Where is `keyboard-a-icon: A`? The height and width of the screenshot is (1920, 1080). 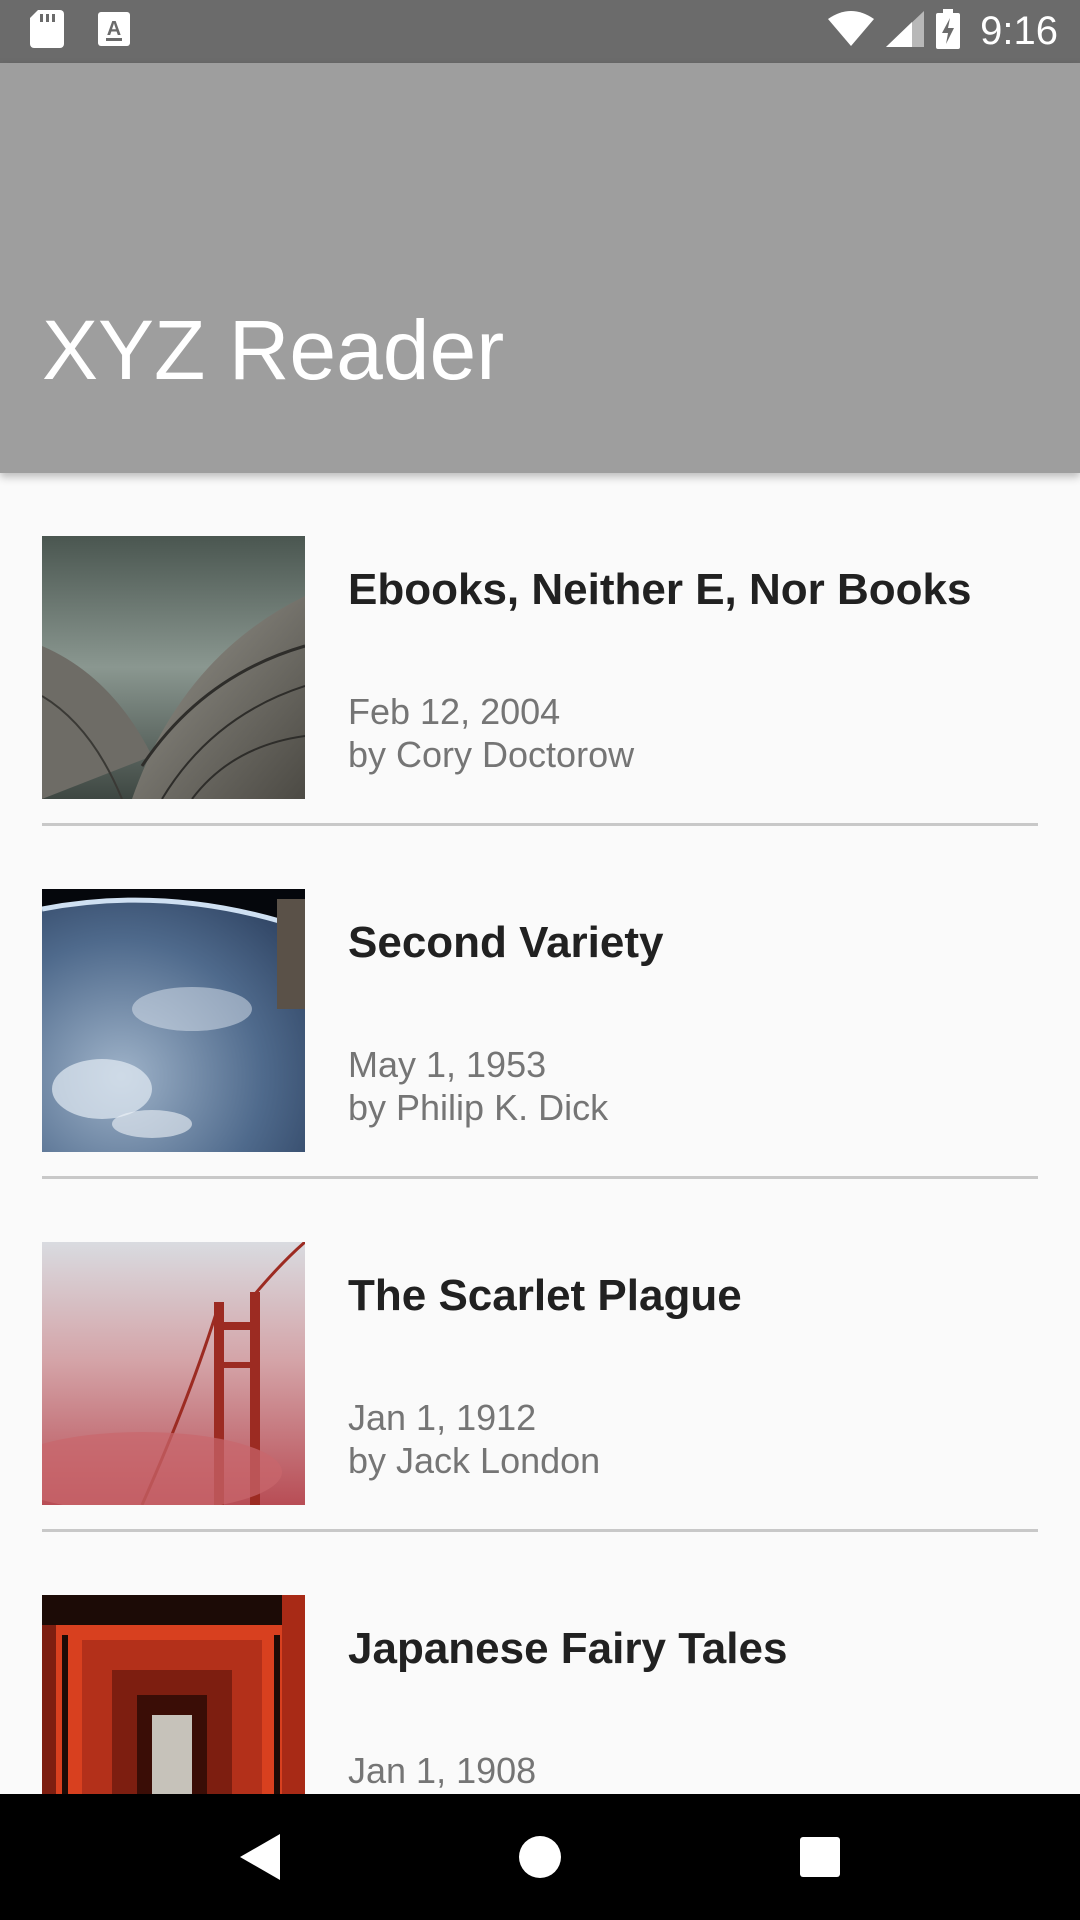 keyboard-a-icon: A is located at coordinates (114, 31).